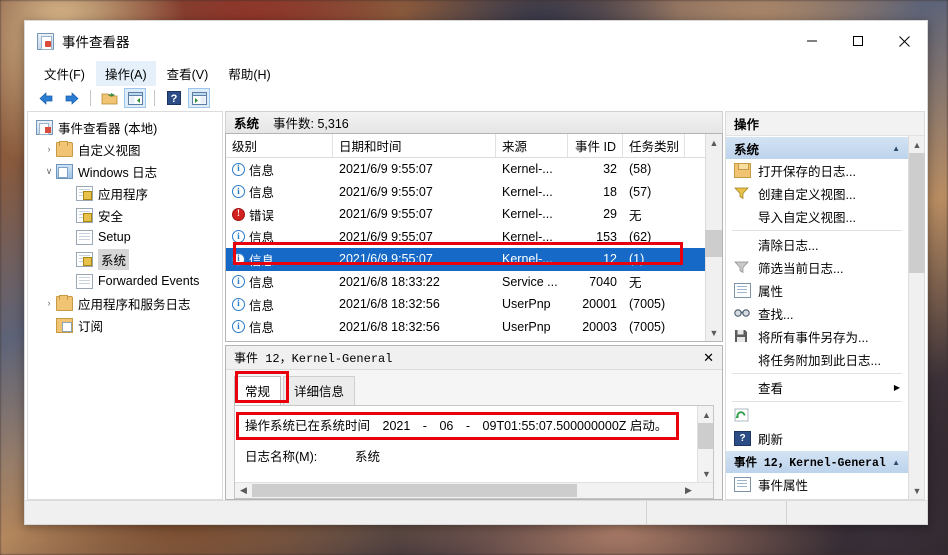 The width and height of the screenshot is (948, 555). I want to click on cell-event-id: 18, so click(610, 191).